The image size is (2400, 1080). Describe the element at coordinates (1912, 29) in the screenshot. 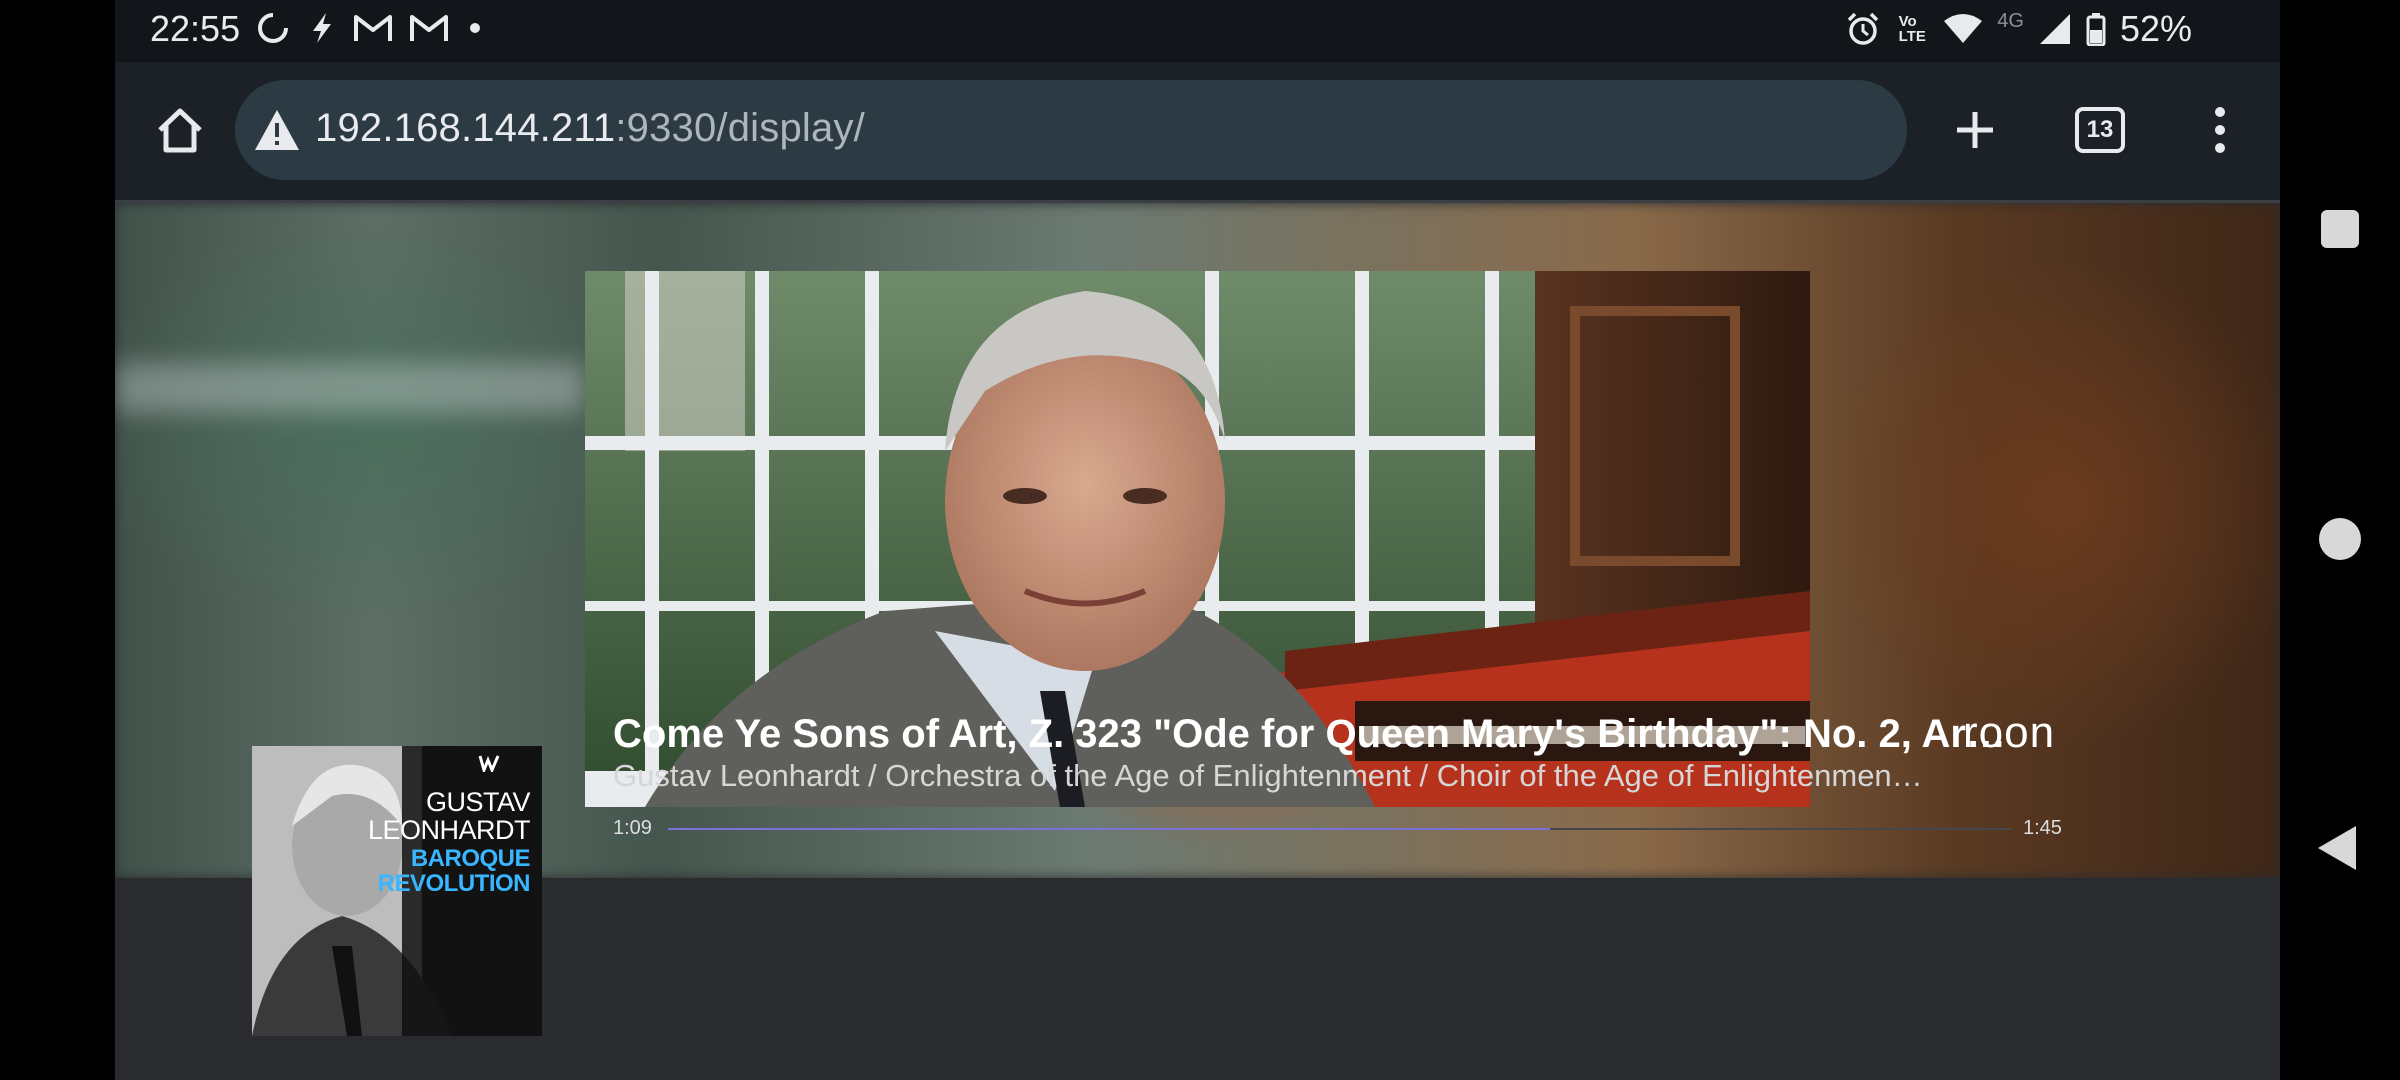

I see `volte-icon: Vo LTE` at that location.